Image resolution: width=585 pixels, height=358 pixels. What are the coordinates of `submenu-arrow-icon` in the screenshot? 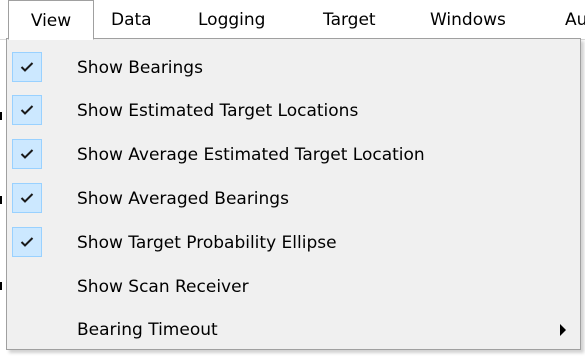 It's located at (563, 330).